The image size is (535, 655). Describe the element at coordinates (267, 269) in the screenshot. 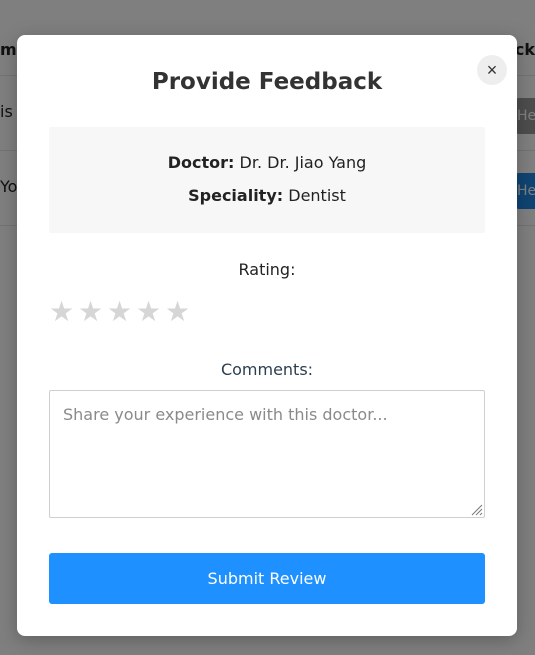

I see `rating-label: Rating:` at that location.